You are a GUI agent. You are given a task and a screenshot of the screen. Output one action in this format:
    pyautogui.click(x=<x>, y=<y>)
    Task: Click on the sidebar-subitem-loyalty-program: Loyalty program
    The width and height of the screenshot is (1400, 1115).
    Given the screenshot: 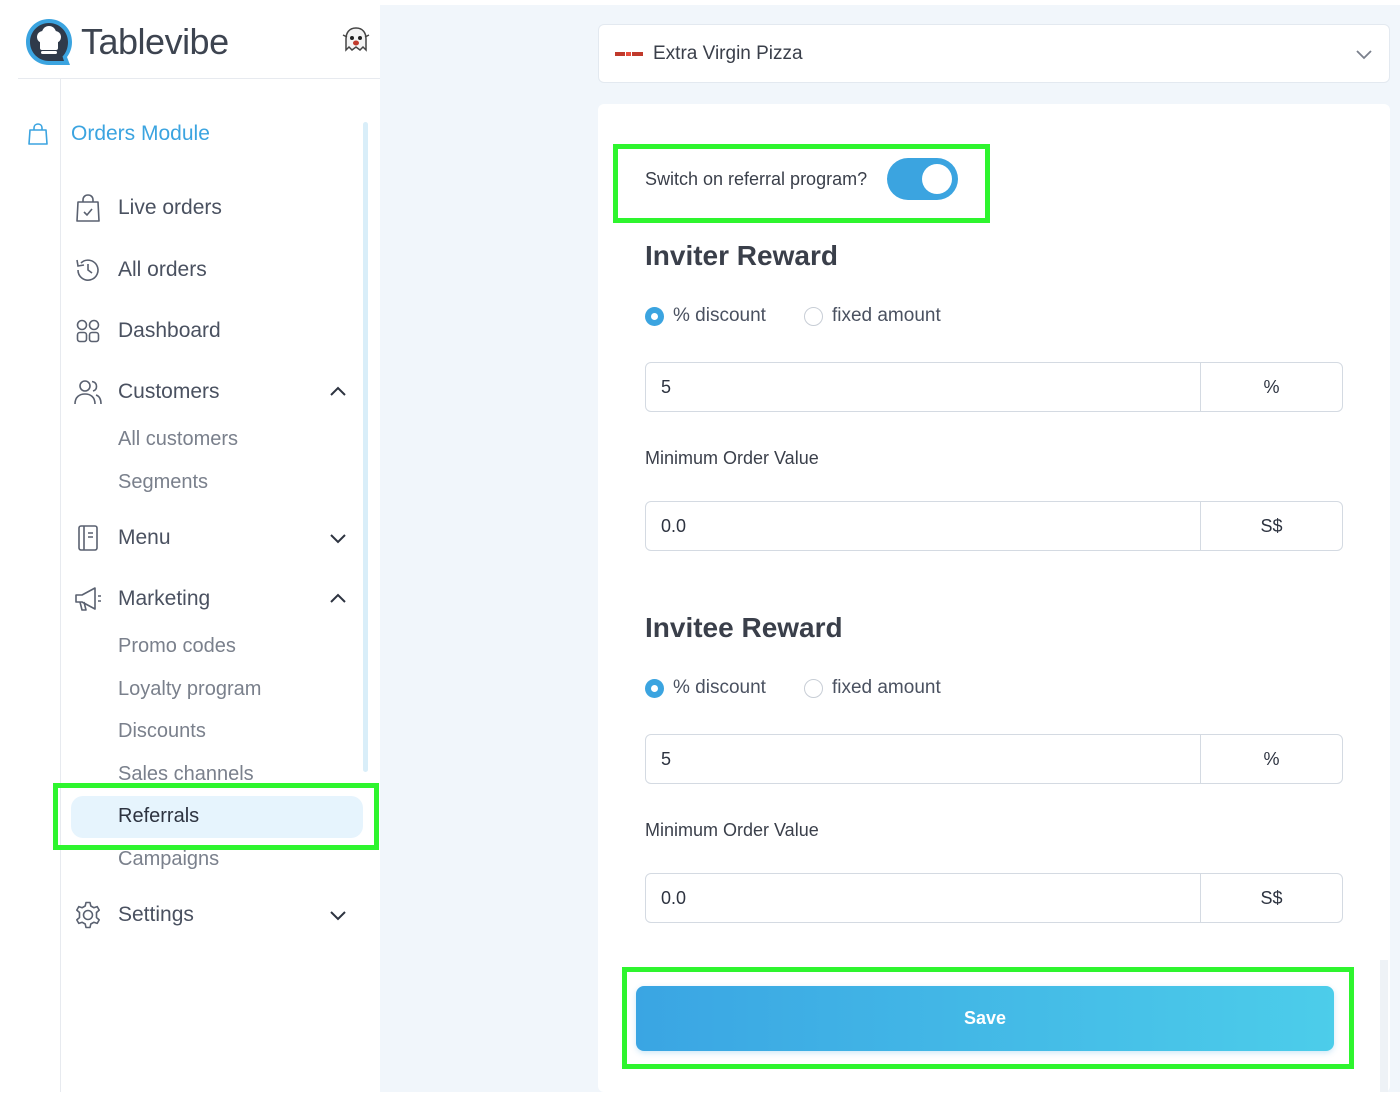 What is the action you would take?
    pyautogui.click(x=189, y=689)
    